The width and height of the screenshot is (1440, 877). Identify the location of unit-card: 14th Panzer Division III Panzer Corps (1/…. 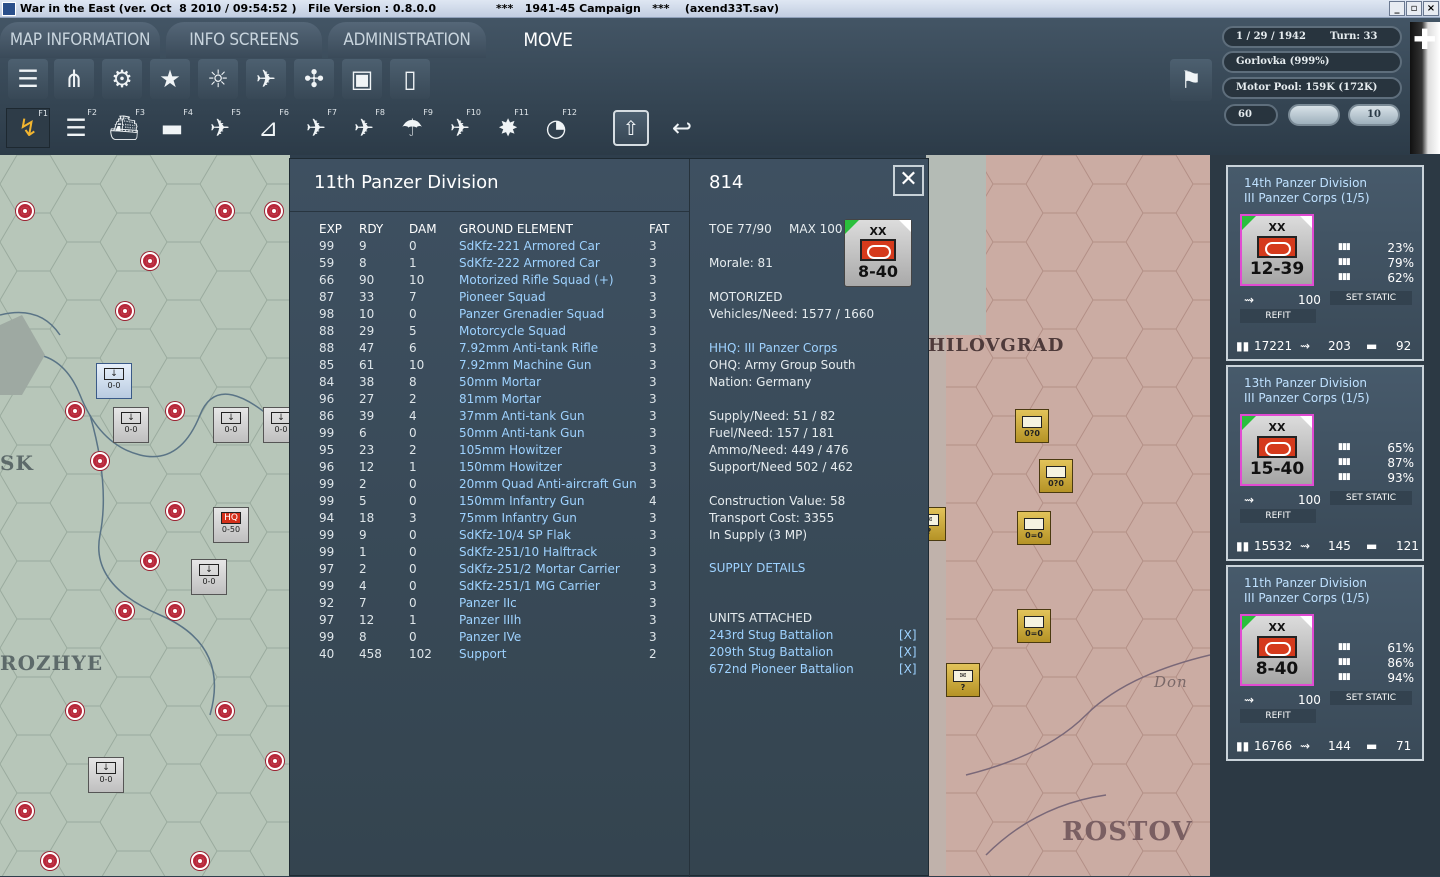
(1325, 263).